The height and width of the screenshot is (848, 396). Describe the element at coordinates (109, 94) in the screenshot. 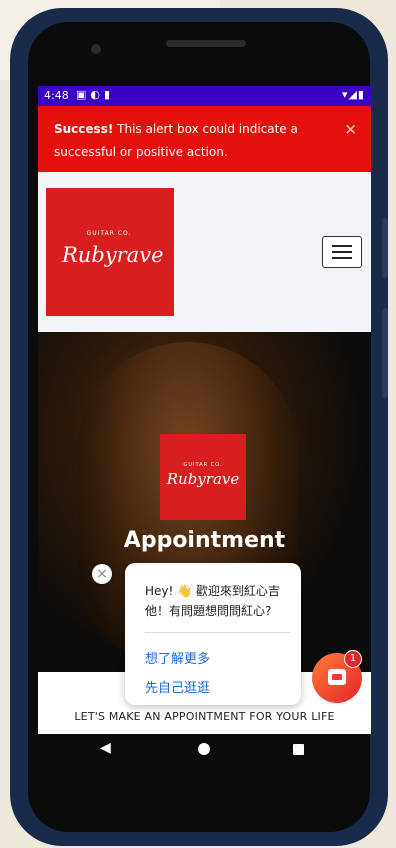

I see `sdcard-icon: ▮` at that location.